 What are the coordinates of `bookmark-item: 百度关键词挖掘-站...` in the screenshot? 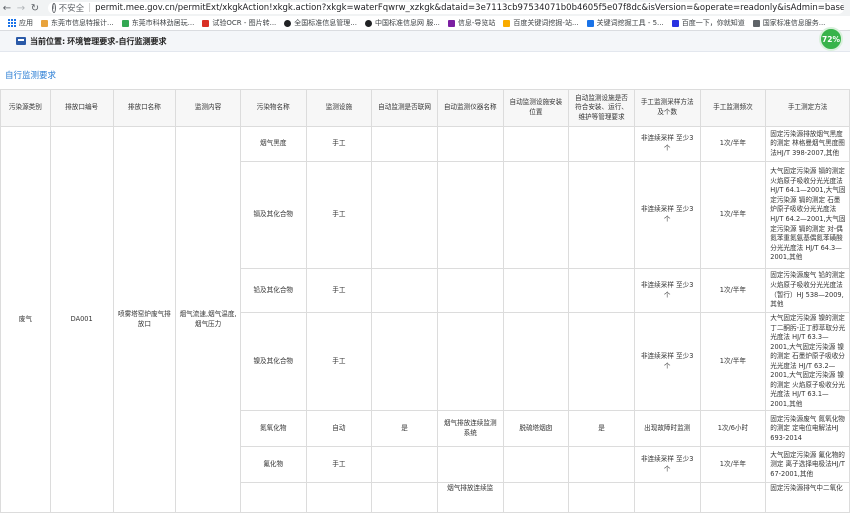 It's located at (541, 23).